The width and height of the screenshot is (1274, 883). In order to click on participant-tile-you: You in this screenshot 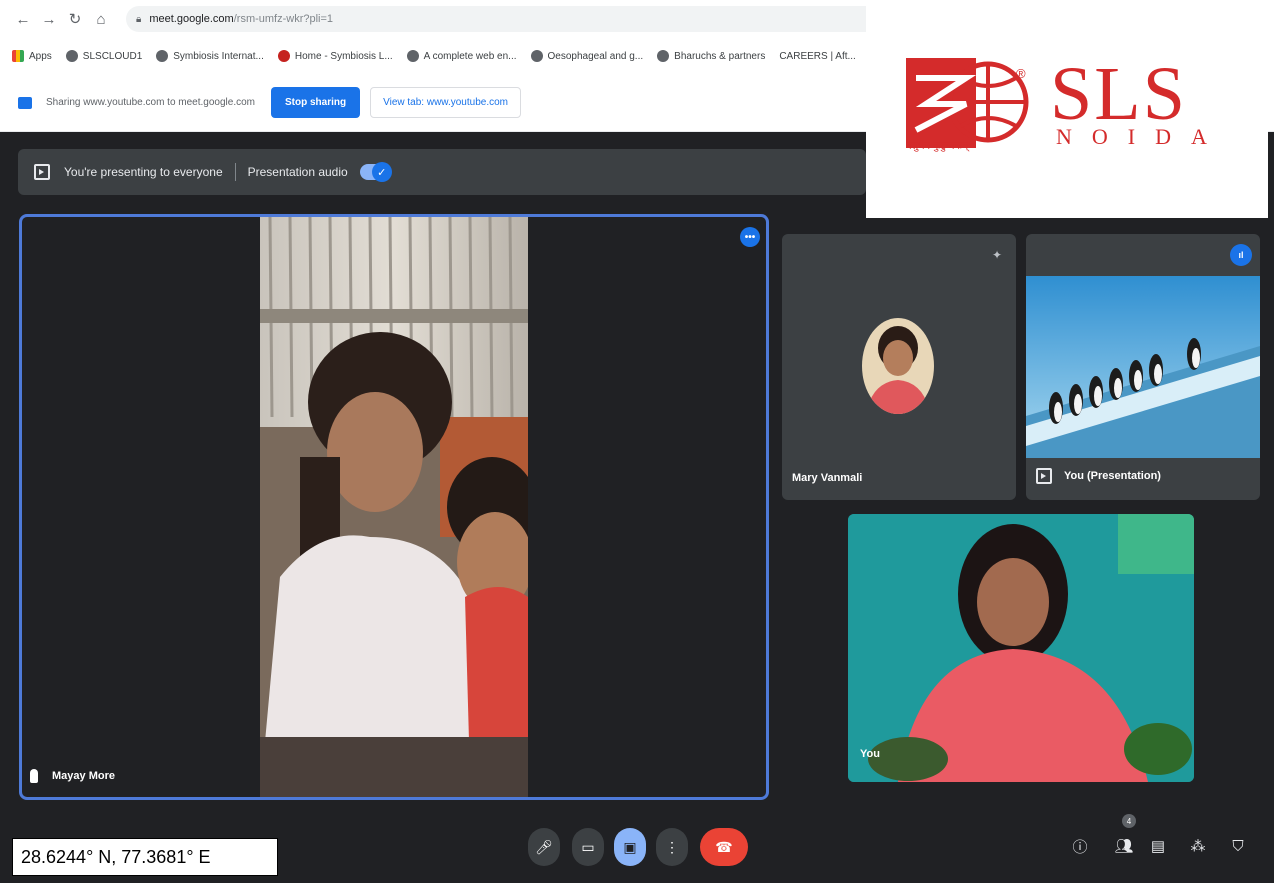, I will do `click(1021, 648)`.